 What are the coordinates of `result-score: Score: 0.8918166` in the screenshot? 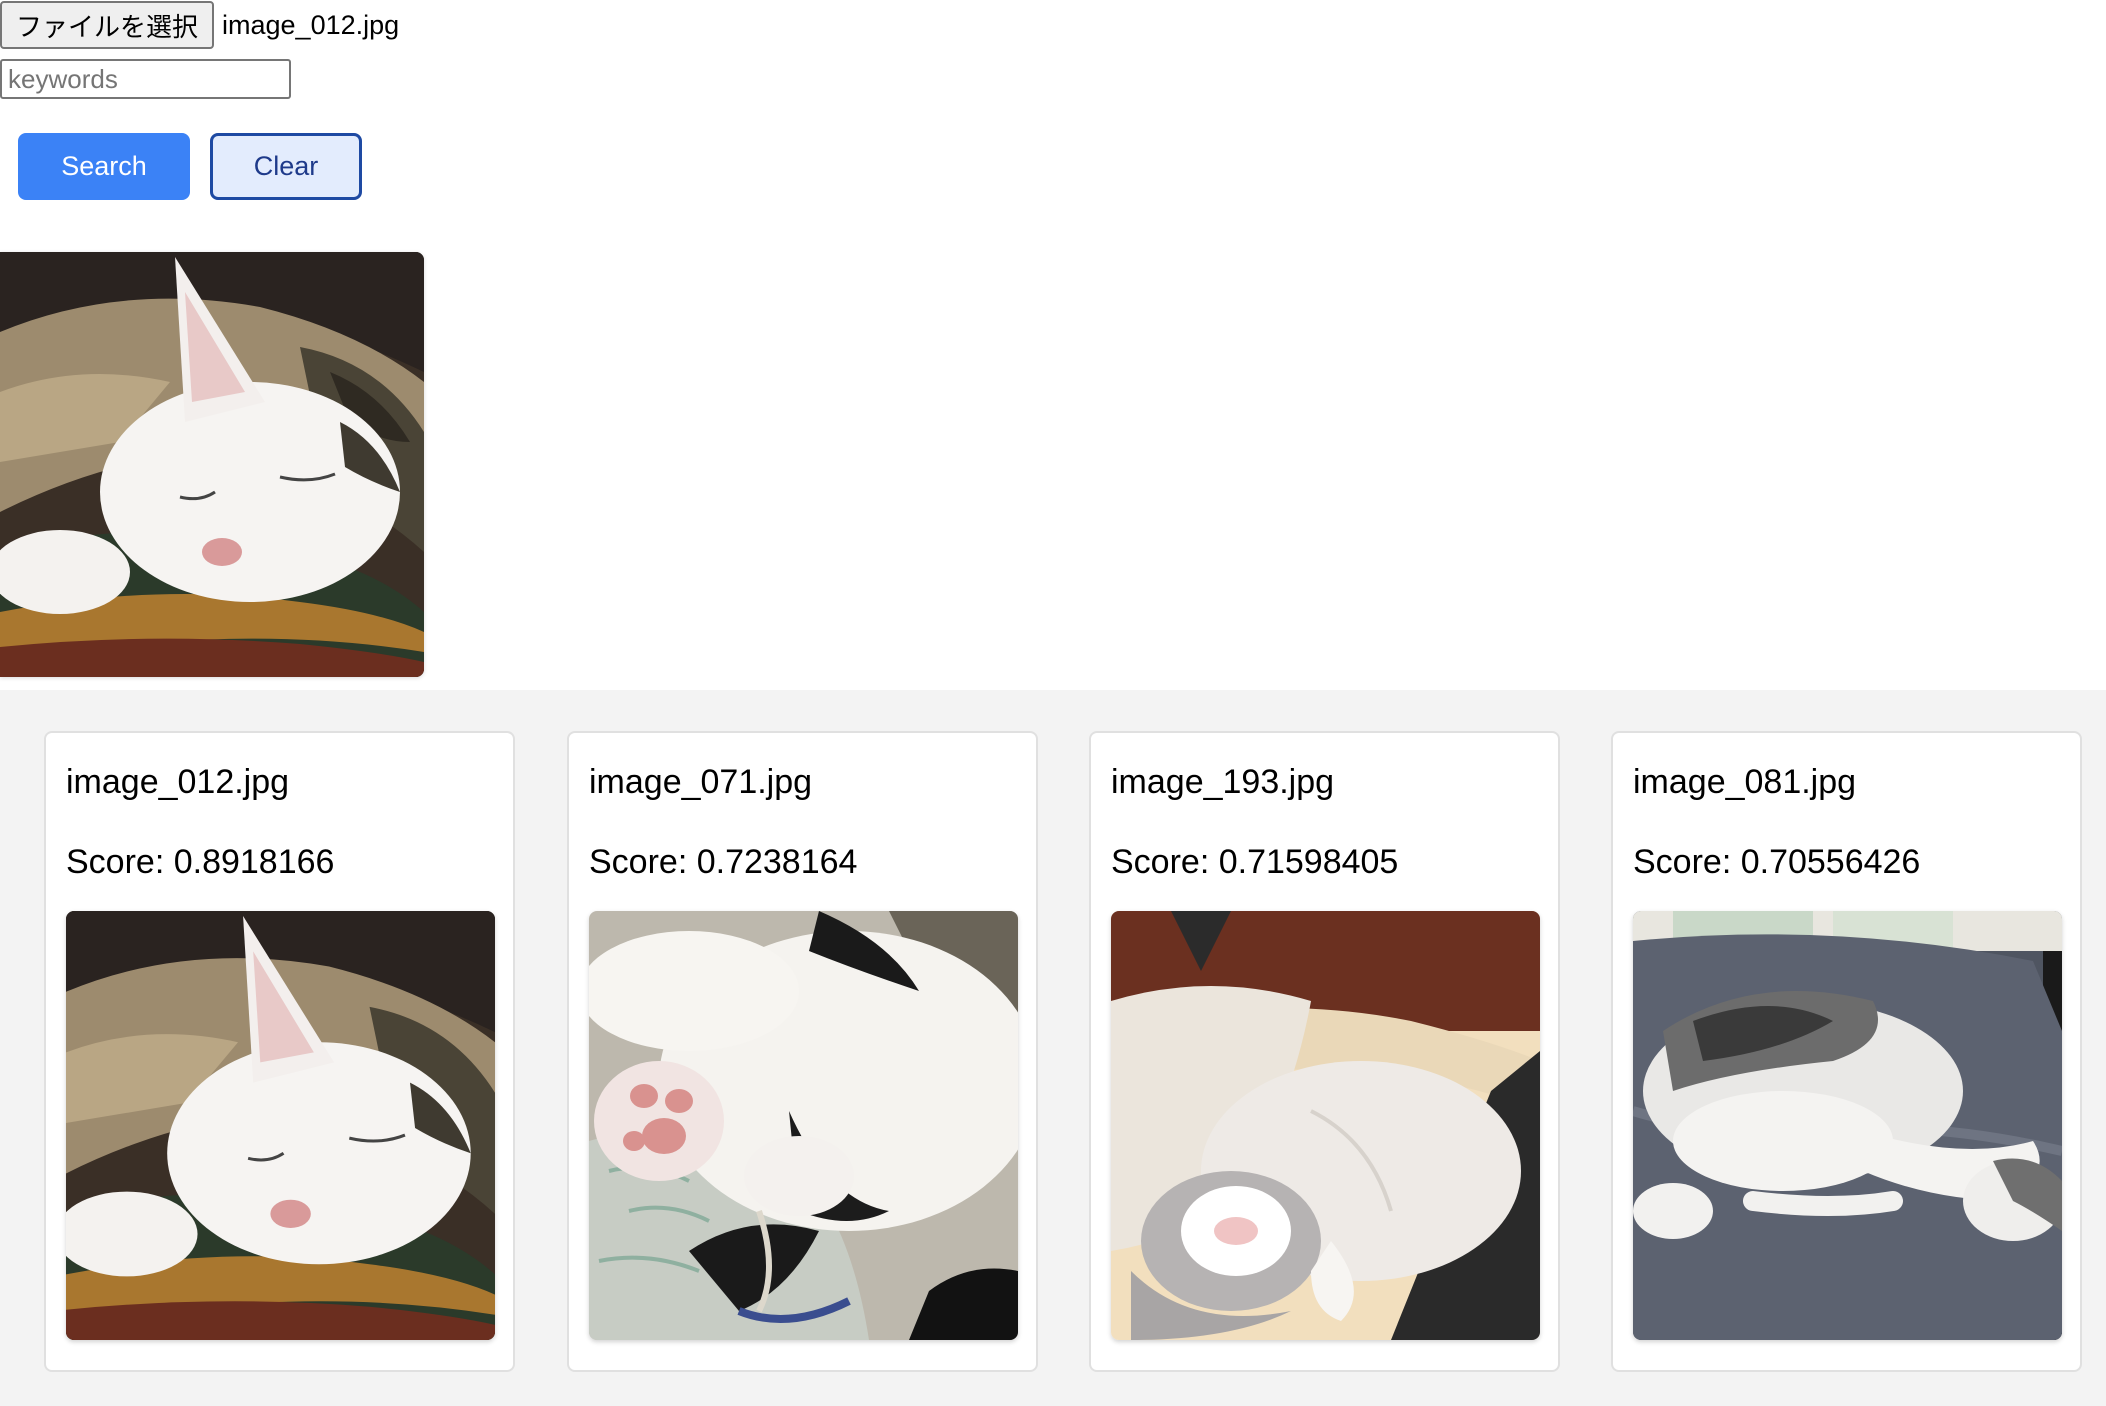 It's located at (200, 862).